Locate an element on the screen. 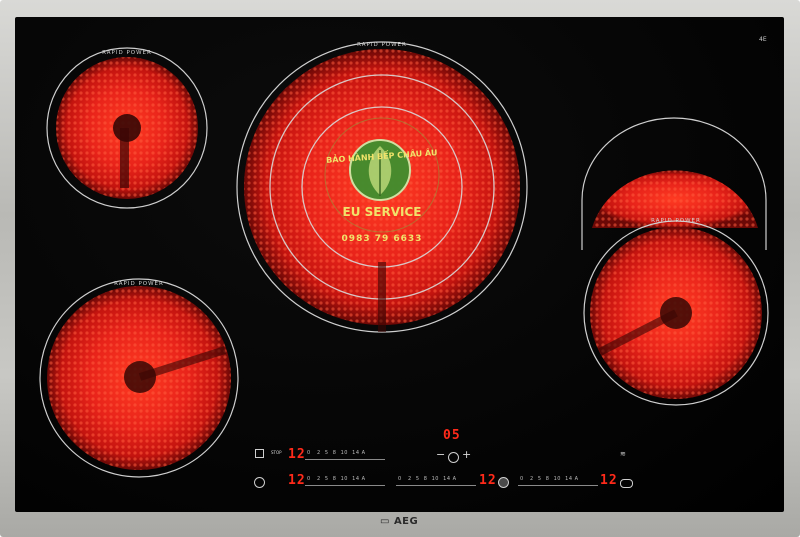 The height and width of the screenshot is (537, 800). timer-minus-button: − is located at coordinates (440, 454).